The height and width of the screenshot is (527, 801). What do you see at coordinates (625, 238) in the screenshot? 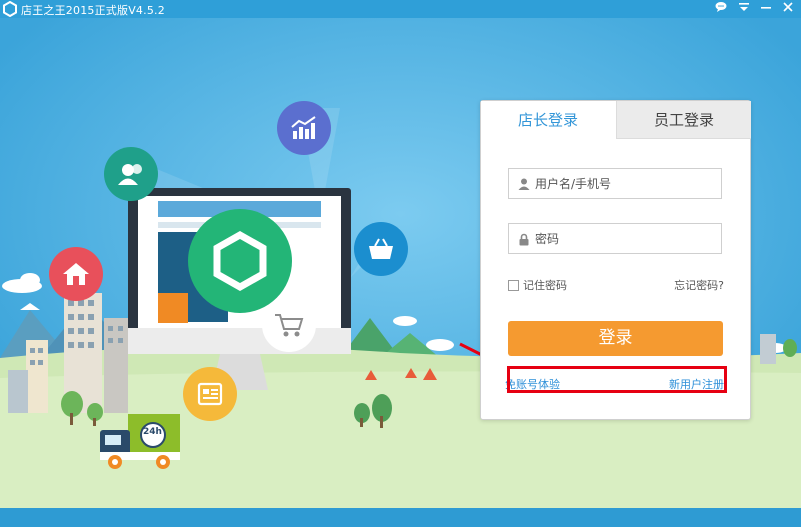
I see `password-input` at bounding box center [625, 238].